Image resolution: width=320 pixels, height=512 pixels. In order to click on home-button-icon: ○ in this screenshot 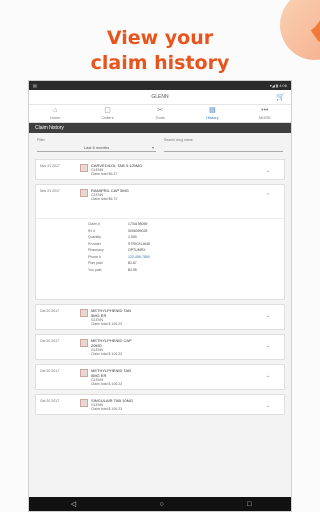, I will do `click(161, 504)`.